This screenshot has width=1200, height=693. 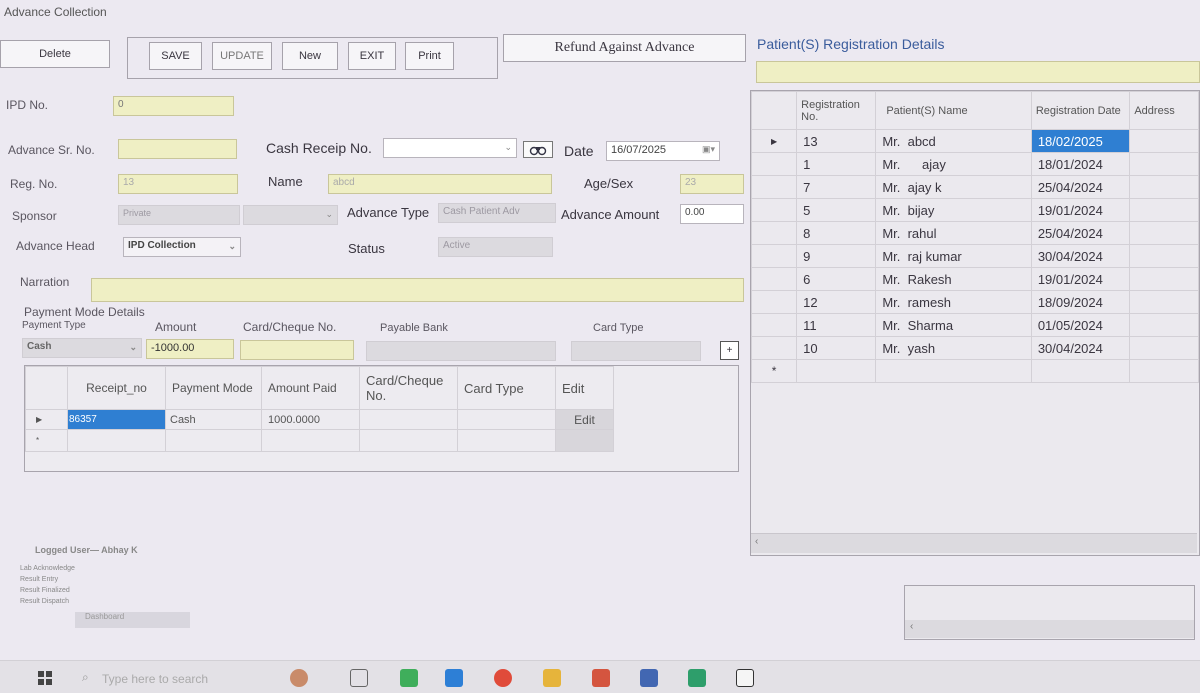 What do you see at coordinates (461, 351) in the screenshot?
I see `payable-bank-input` at bounding box center [461, 351].